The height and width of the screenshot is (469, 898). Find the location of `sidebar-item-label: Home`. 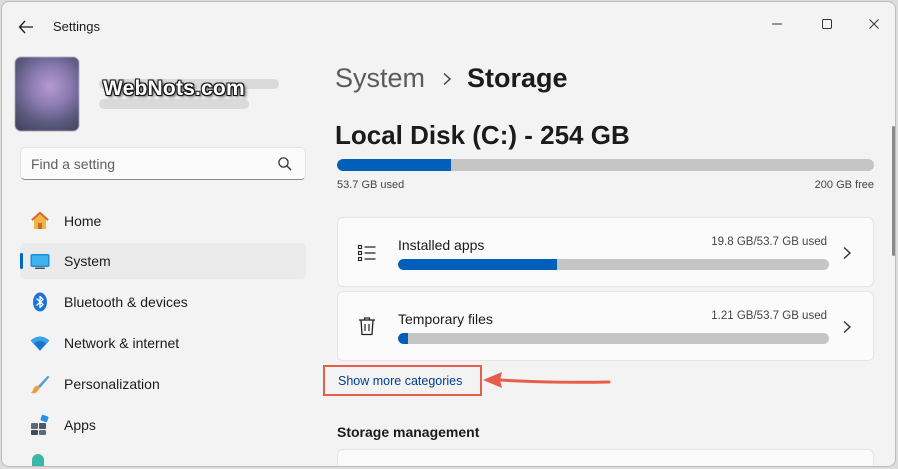

sidebar-item-label: Home is located at coordinates (83, 221).